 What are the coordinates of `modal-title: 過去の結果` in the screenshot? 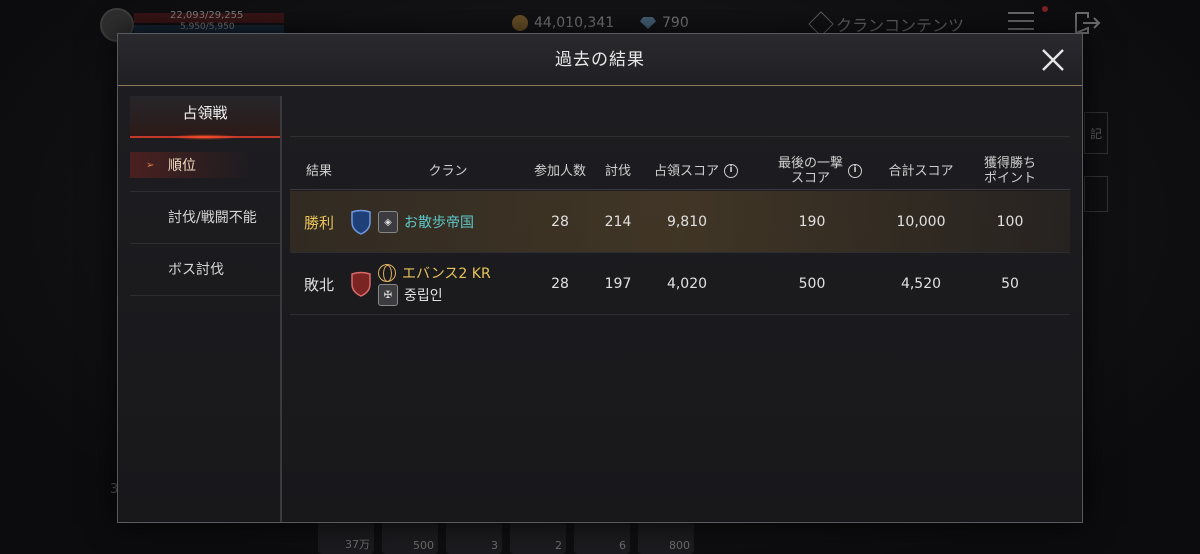 It's located at (600, 60).